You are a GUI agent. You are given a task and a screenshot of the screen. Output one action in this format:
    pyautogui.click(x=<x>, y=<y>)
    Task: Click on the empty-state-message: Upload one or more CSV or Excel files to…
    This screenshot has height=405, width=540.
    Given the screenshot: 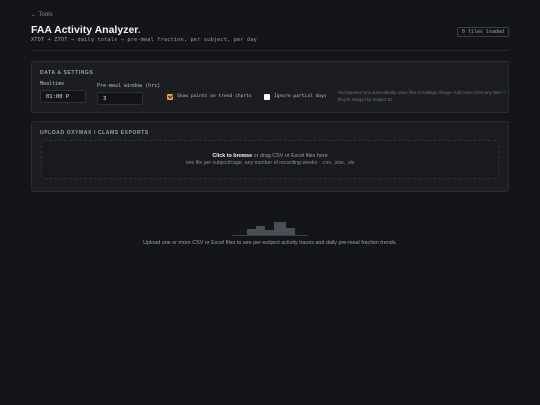 What is the action you would take?
    pyautogui.click(x=270, y=243)
    